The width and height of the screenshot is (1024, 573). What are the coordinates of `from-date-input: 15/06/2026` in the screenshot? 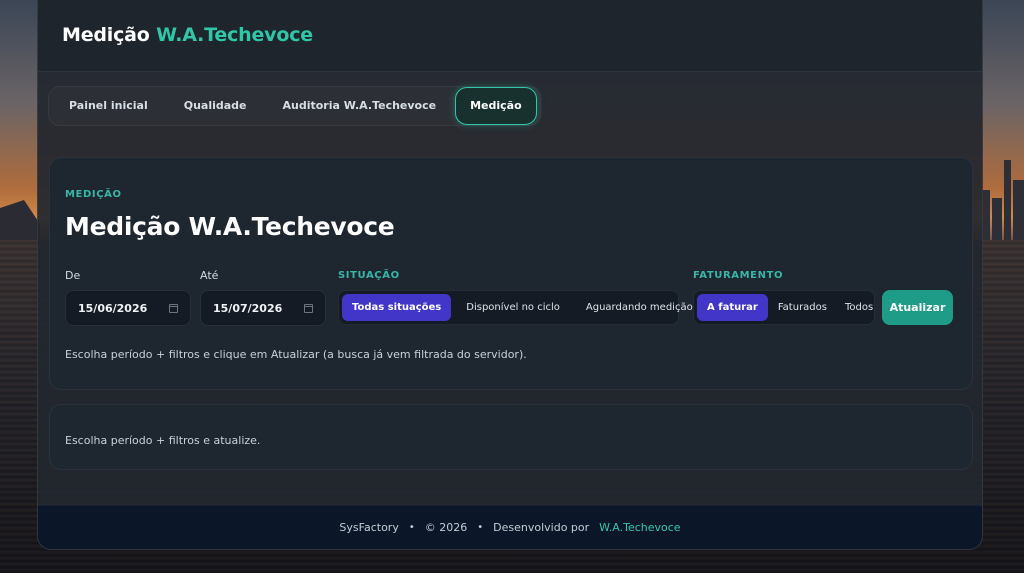 It's located at (128, 308).